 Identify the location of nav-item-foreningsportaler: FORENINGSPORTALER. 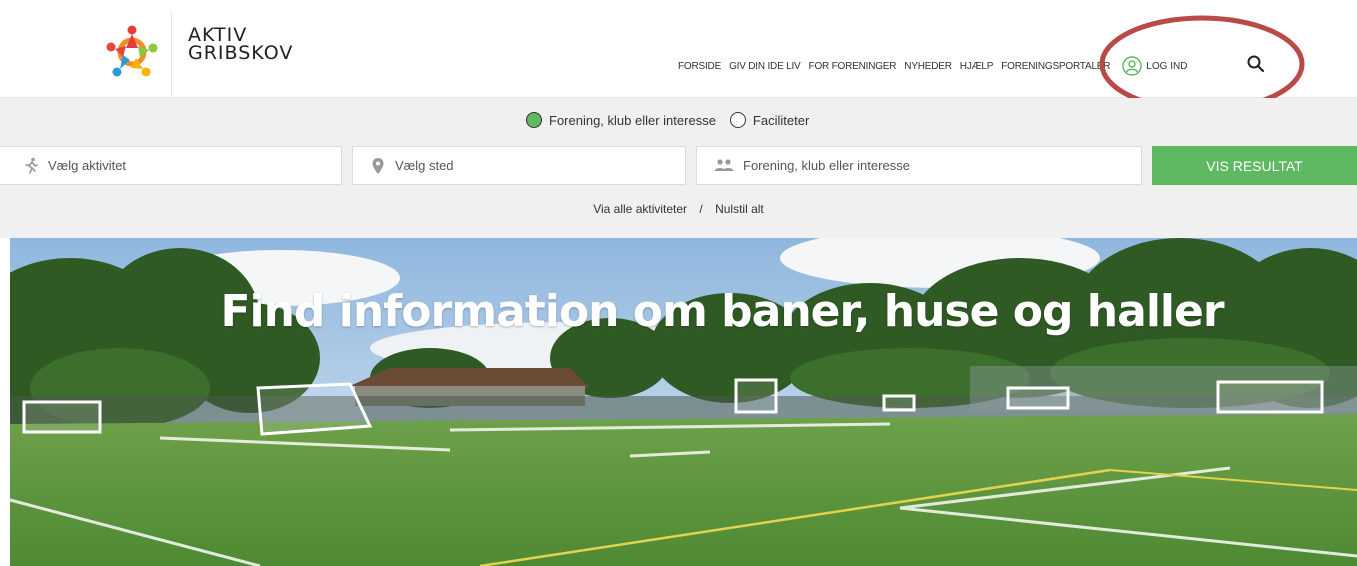
(1055, 66).